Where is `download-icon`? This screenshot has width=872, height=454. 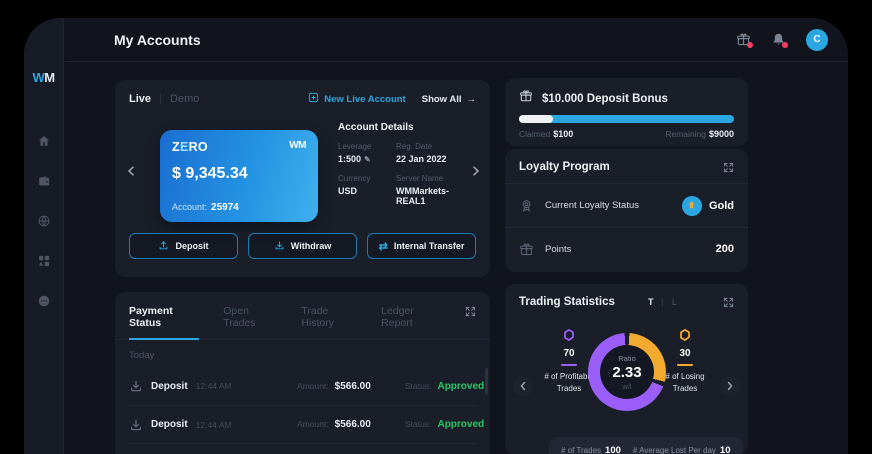 download-icon is located at coordinates (279, 246).